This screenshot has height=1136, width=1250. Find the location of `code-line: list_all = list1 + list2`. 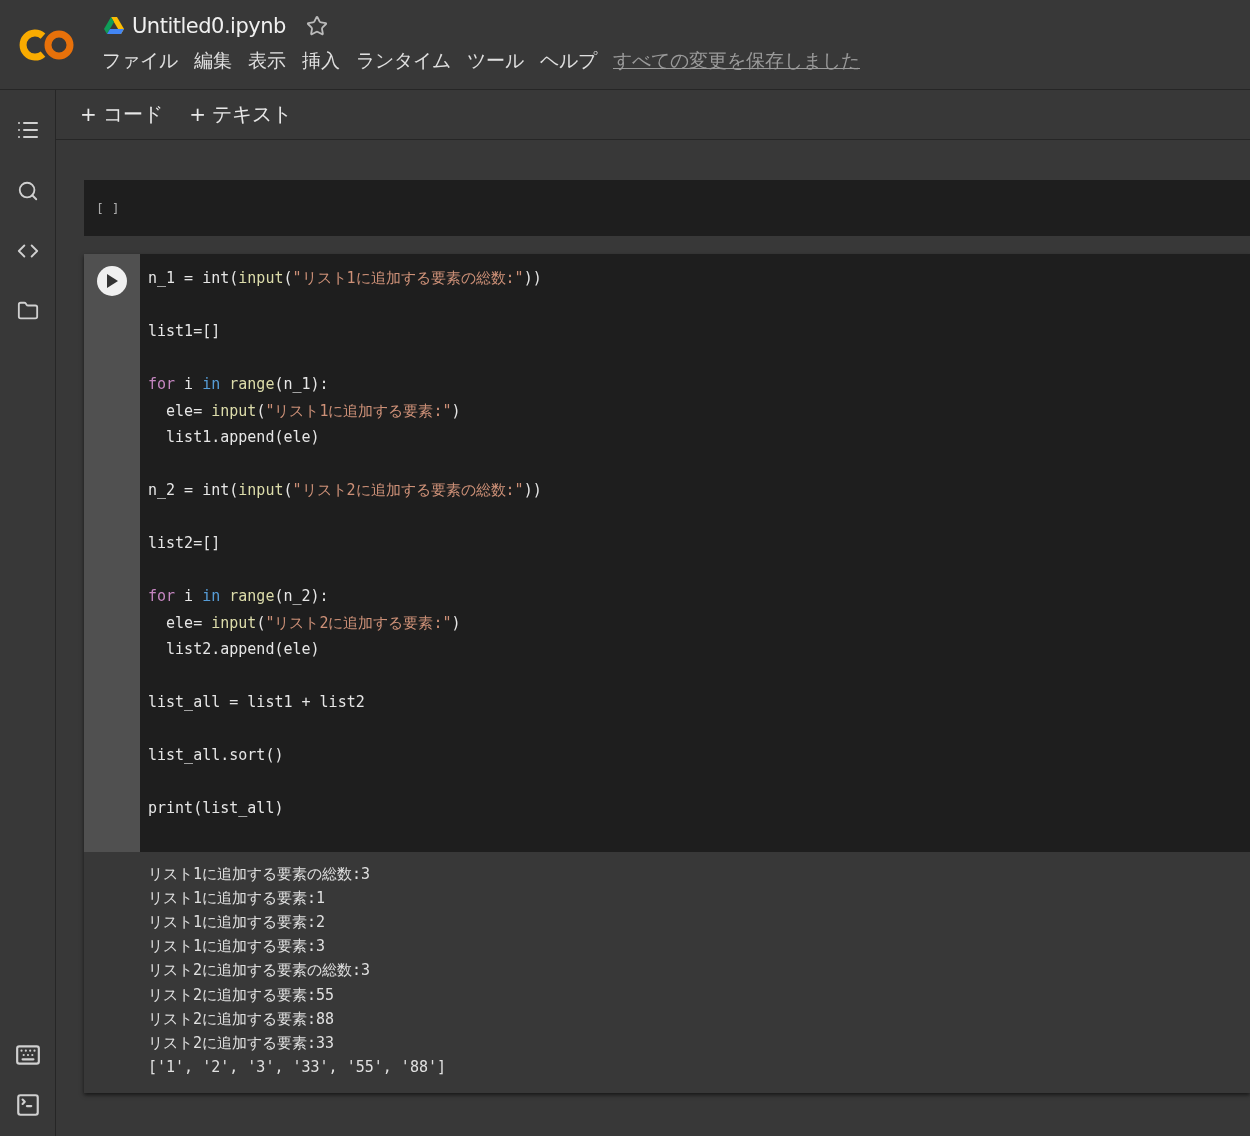

code-line: list_all = list1 + list2 is located at coordinates (257, 702).